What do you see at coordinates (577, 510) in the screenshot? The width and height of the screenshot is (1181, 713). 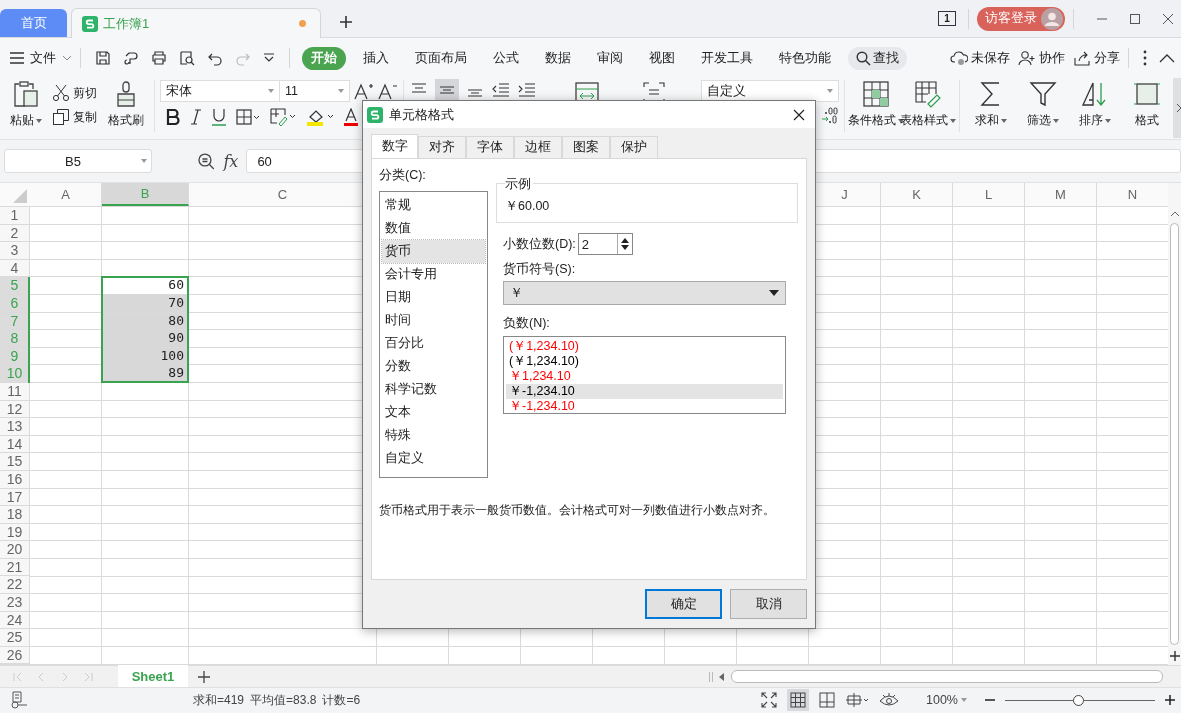 I see `format-description: 货币格式用于表示一般货币数值。会计格式可对一列数值进行小数点对齐。` at bounding box center [577, 510].